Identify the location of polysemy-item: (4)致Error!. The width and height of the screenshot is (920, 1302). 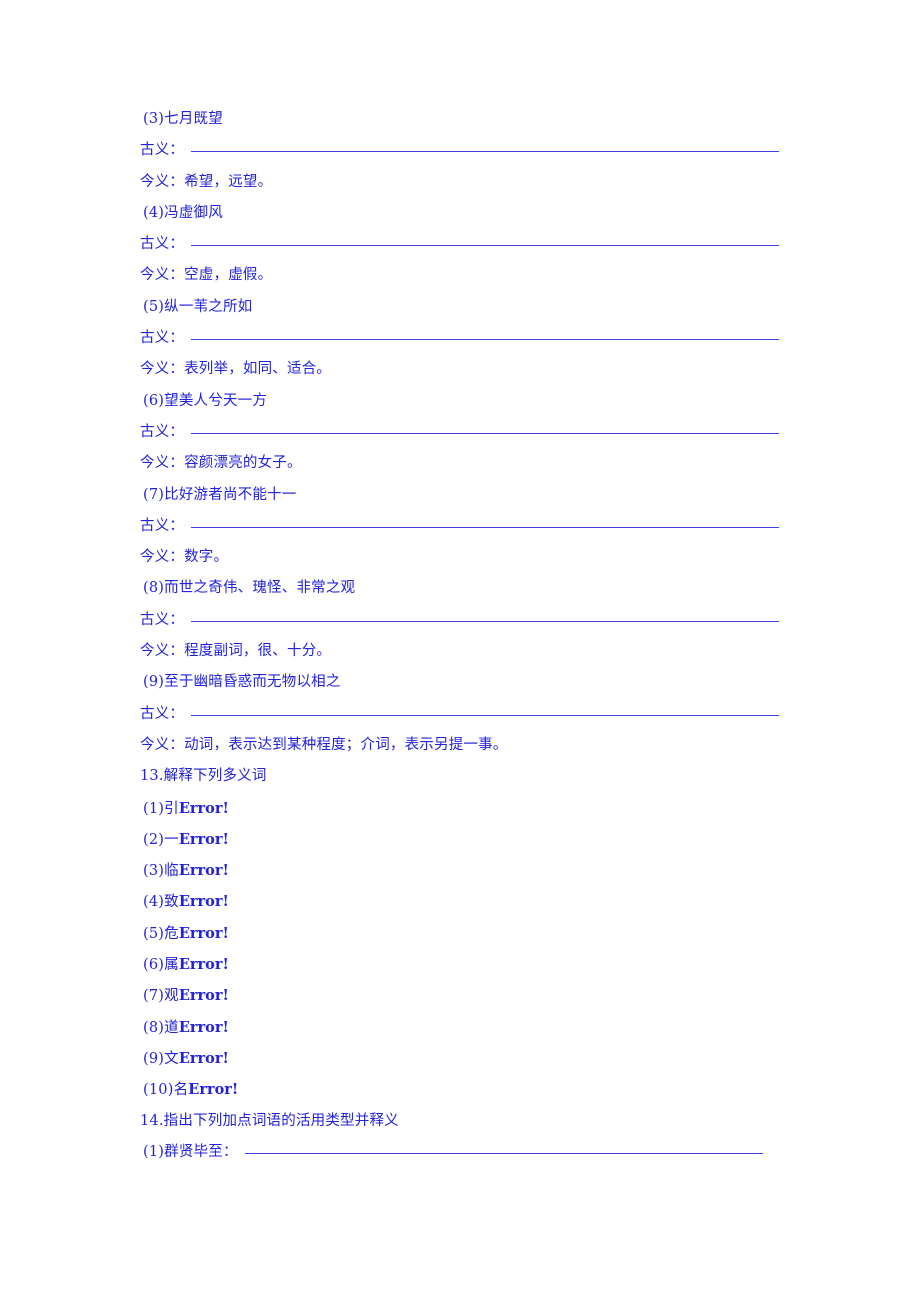
(460, 901).